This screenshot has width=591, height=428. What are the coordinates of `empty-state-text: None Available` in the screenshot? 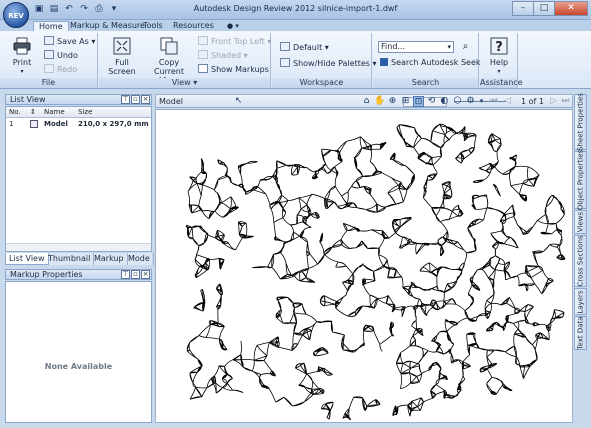 It's located at (78, 366).